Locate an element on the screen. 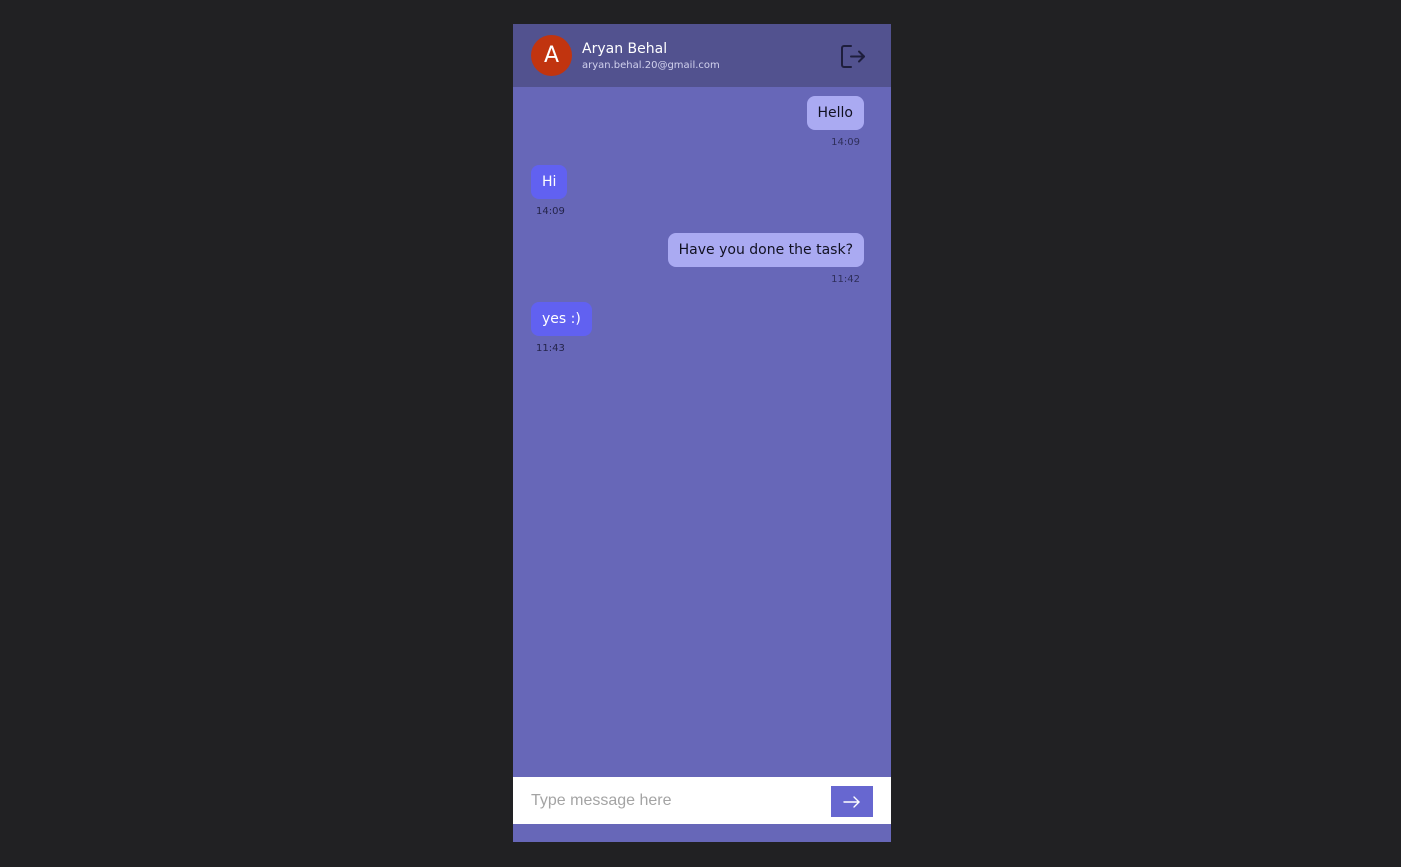 The width and height of the screenshot is (1401, 867). message-bubble-received: Hi is located at coordinates (549, 182).